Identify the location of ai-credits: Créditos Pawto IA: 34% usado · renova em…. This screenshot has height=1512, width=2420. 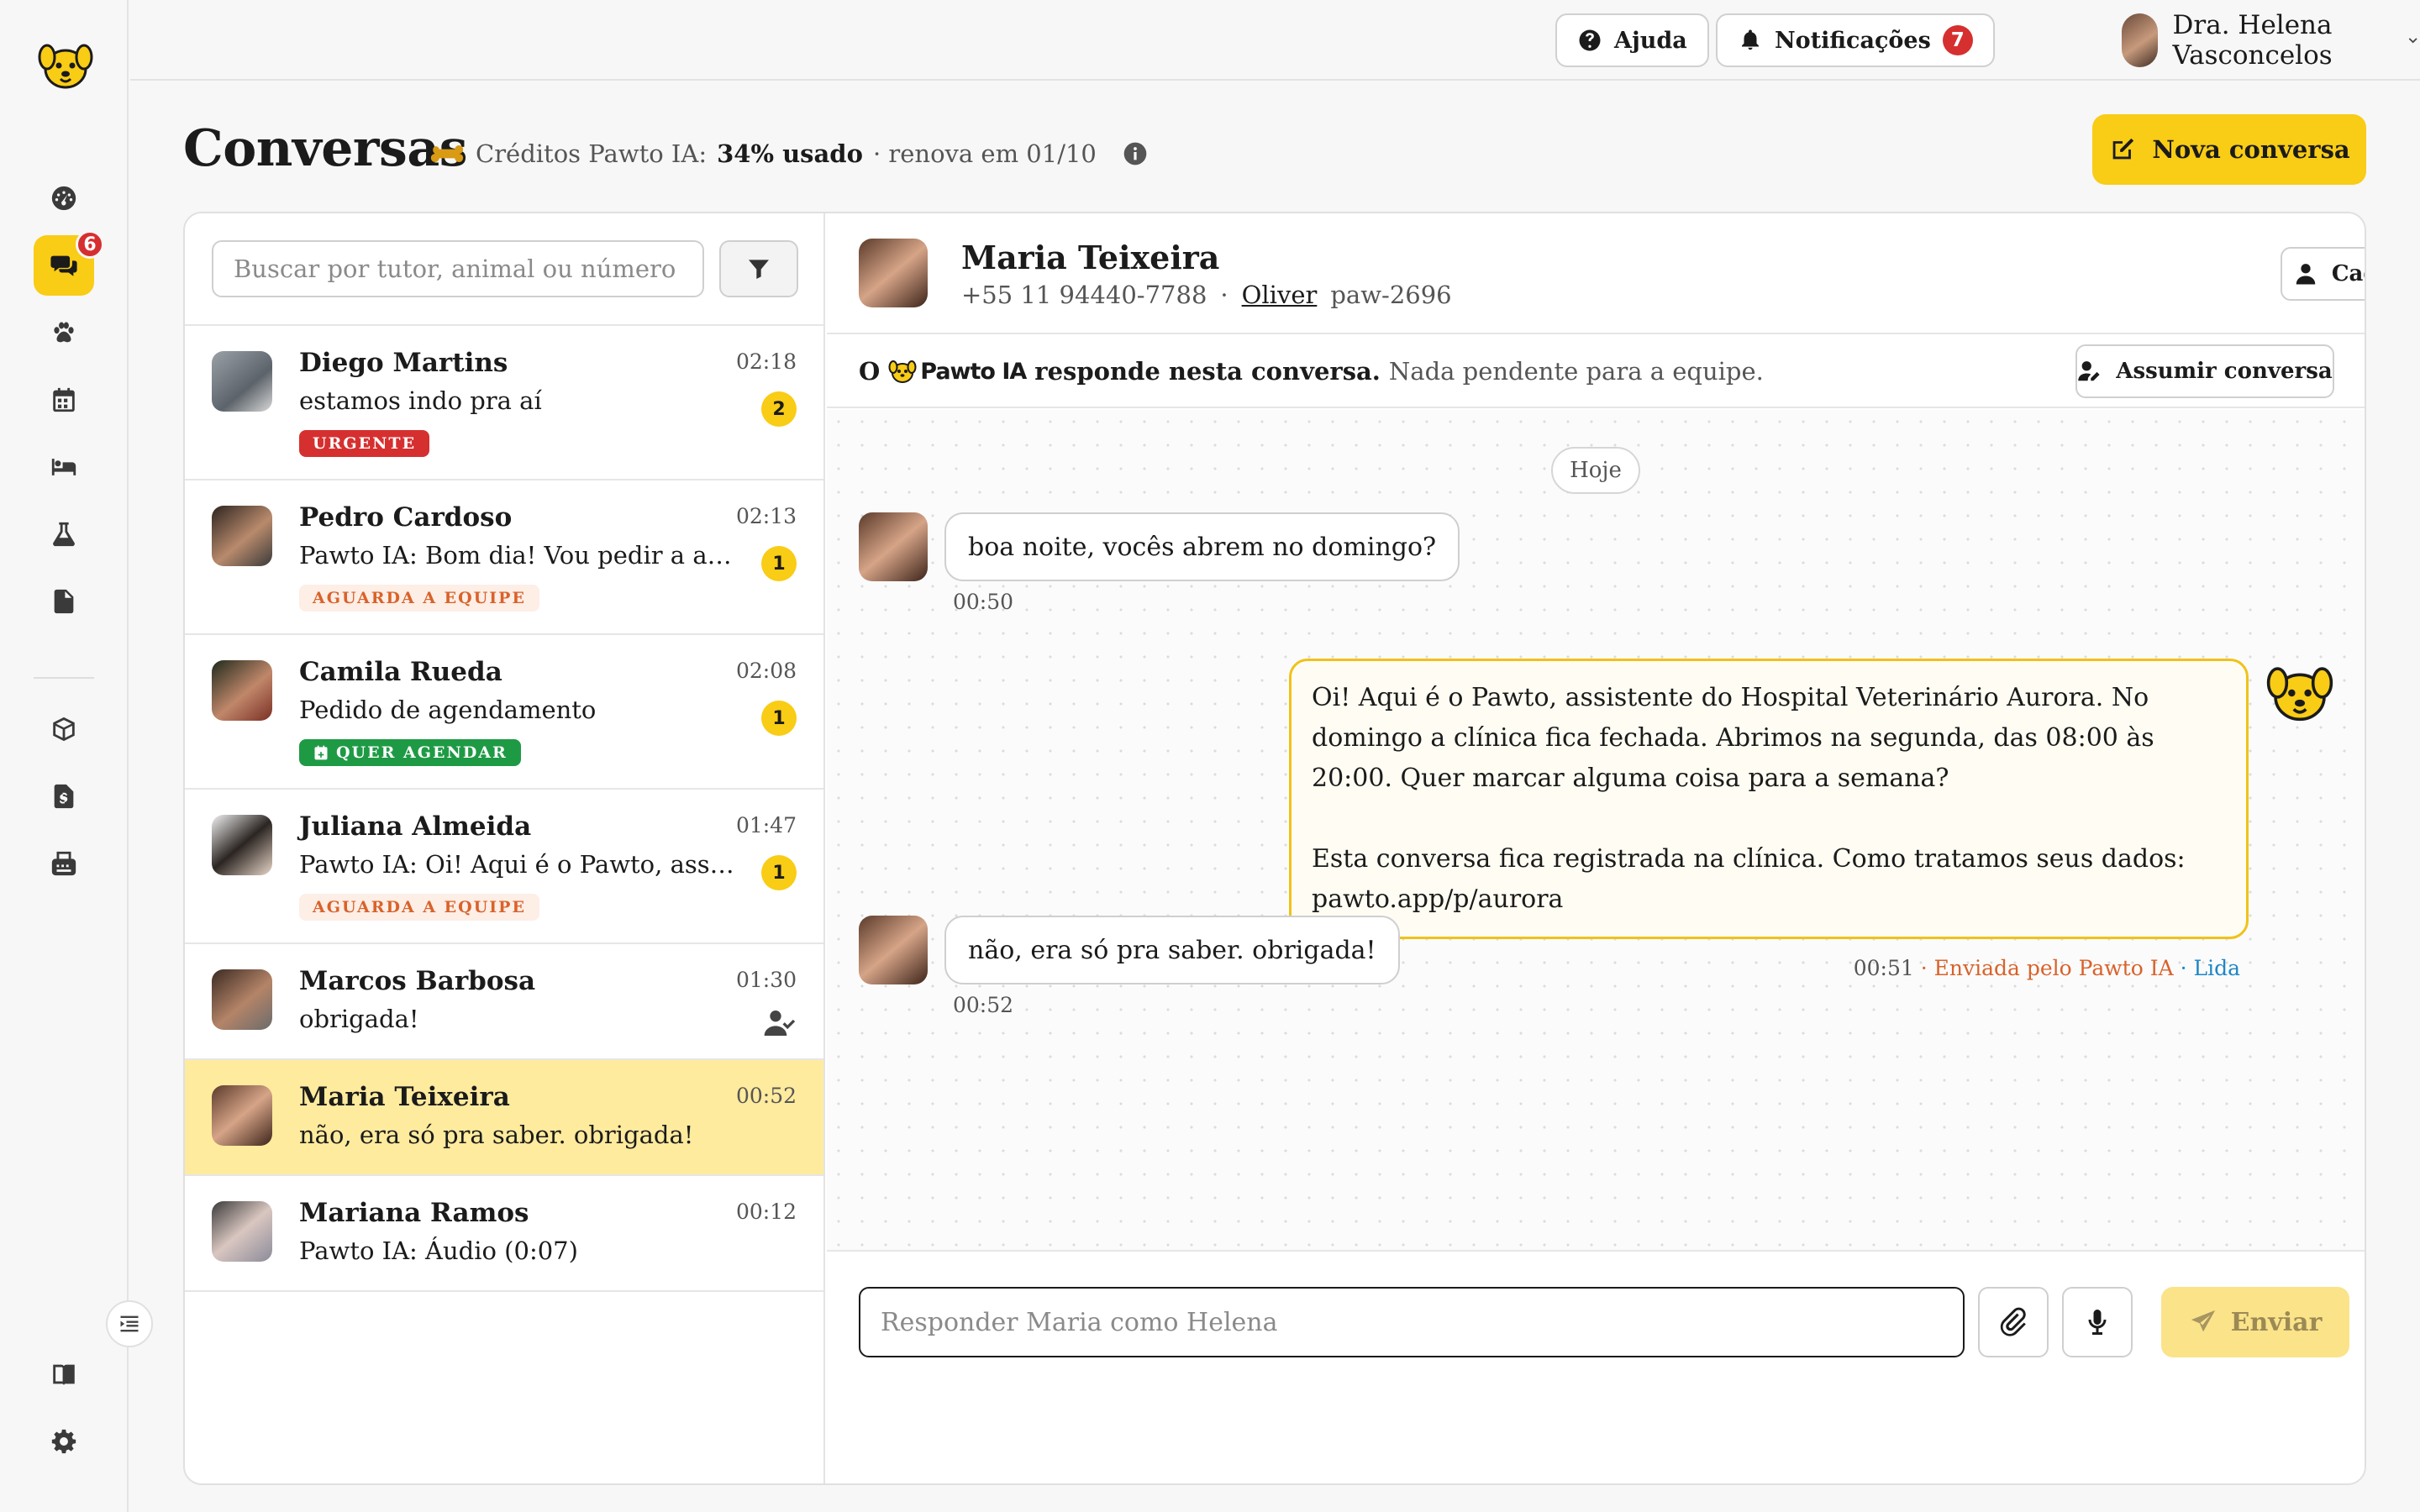
(789, 153).